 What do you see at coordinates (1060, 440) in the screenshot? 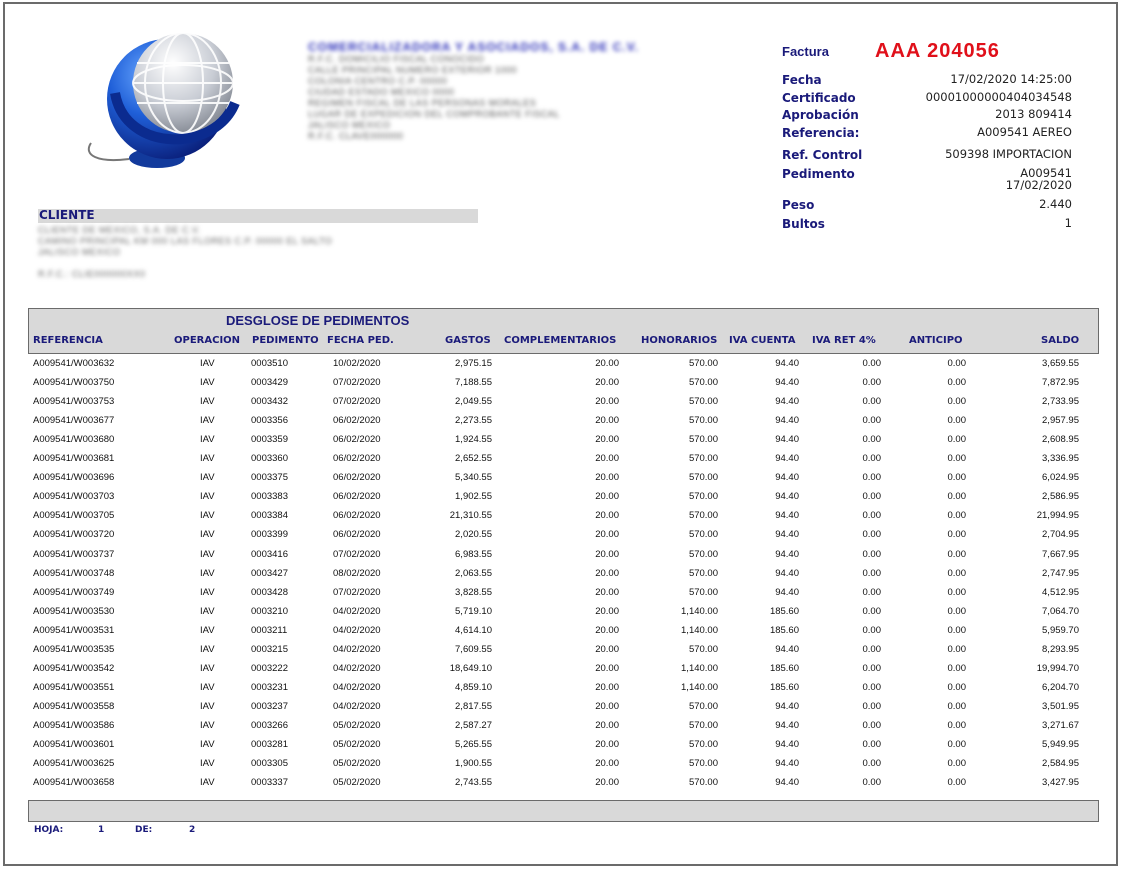
I see `cell-saldo: 2,608.95` at bounding box center [1060, 440].